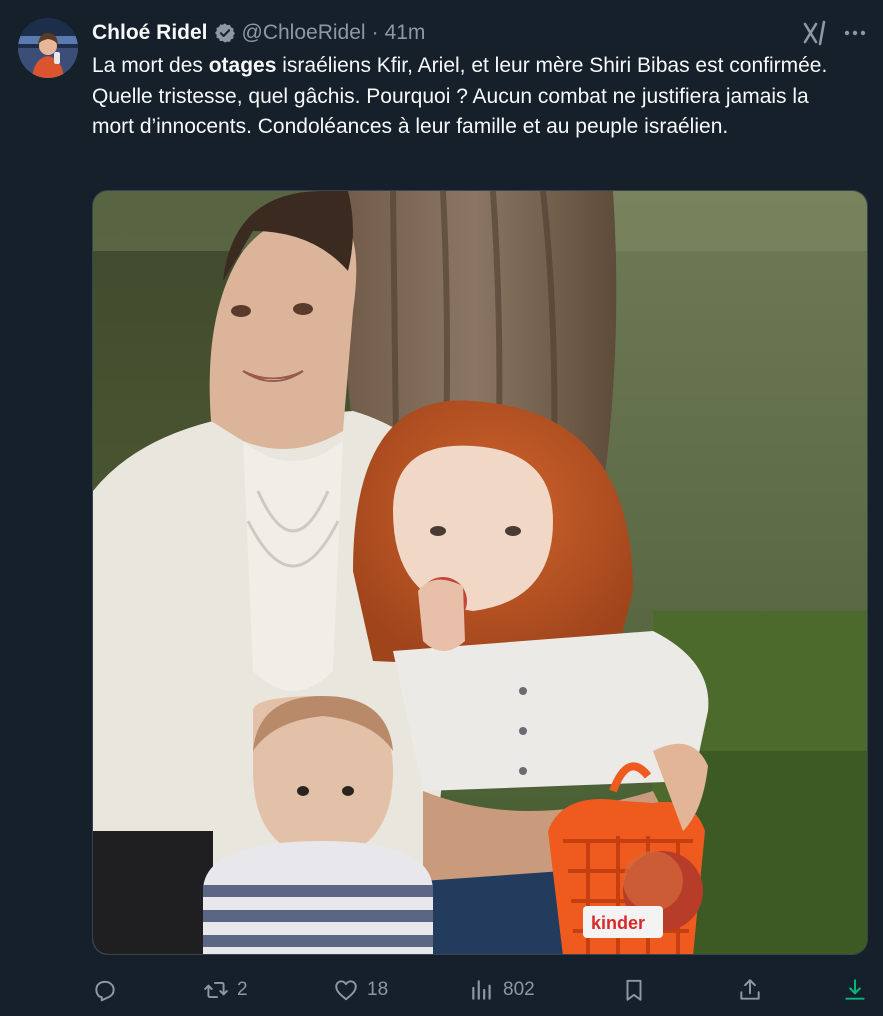 The height and width of the screenshot is (1016, 883). Describe the element at coordinates (225, 33) in the screenshot. I see `verified-badge-icon` at that location.